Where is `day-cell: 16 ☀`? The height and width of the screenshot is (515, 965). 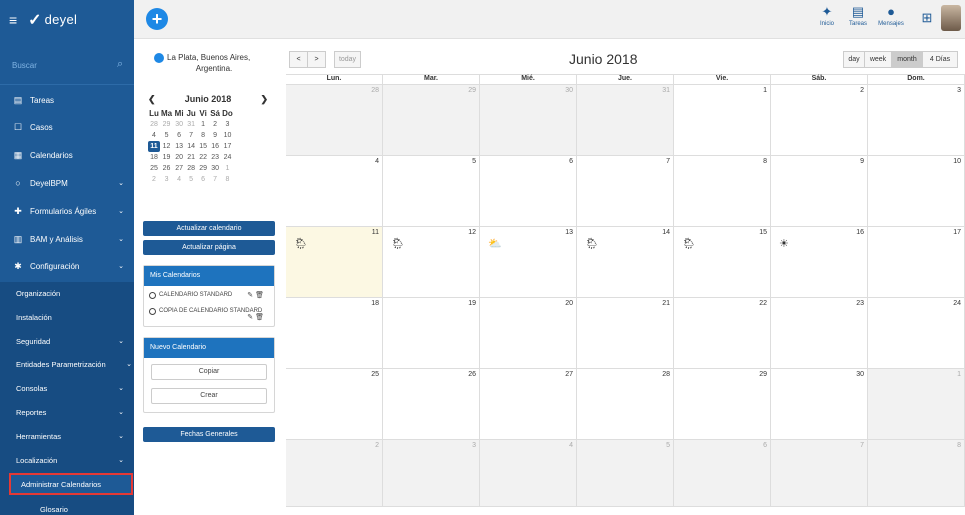
day-cell: 16 ☀ is located at coordinates (819, 262).